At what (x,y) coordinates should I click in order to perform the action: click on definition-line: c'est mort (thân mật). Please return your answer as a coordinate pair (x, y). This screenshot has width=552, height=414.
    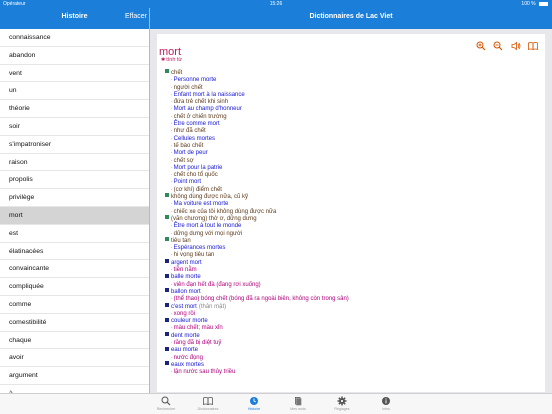
    Looking at the image, I should click on (354, 306).